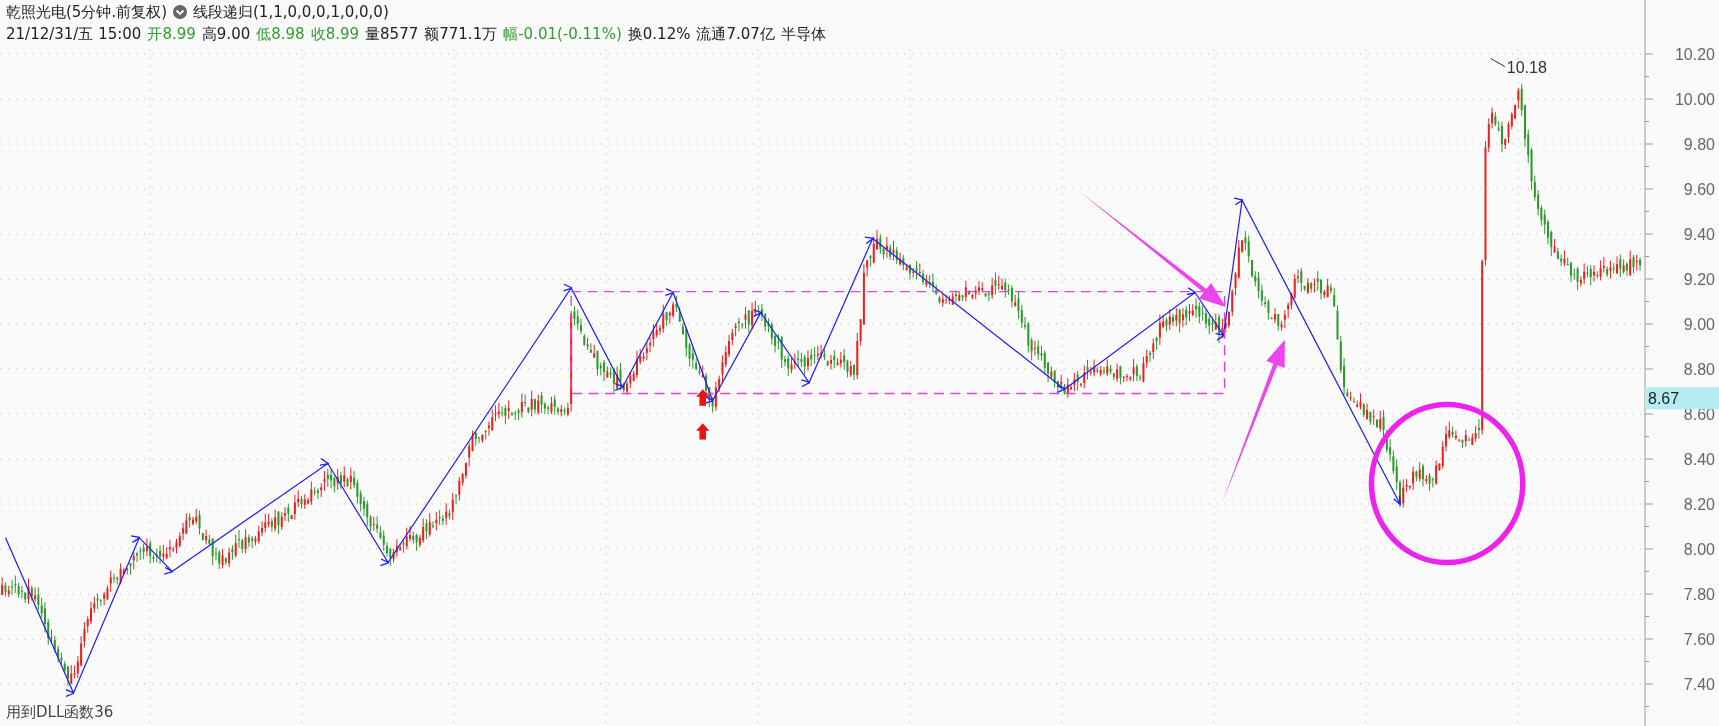  What do you see at coordinates (180, 12) in the screenshot?
I see `dropdown-icon` at bounding box center [180, 12].